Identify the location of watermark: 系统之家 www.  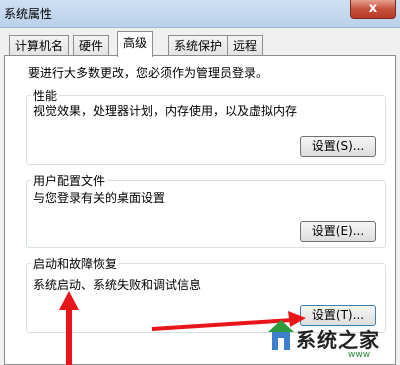
(333, 341).